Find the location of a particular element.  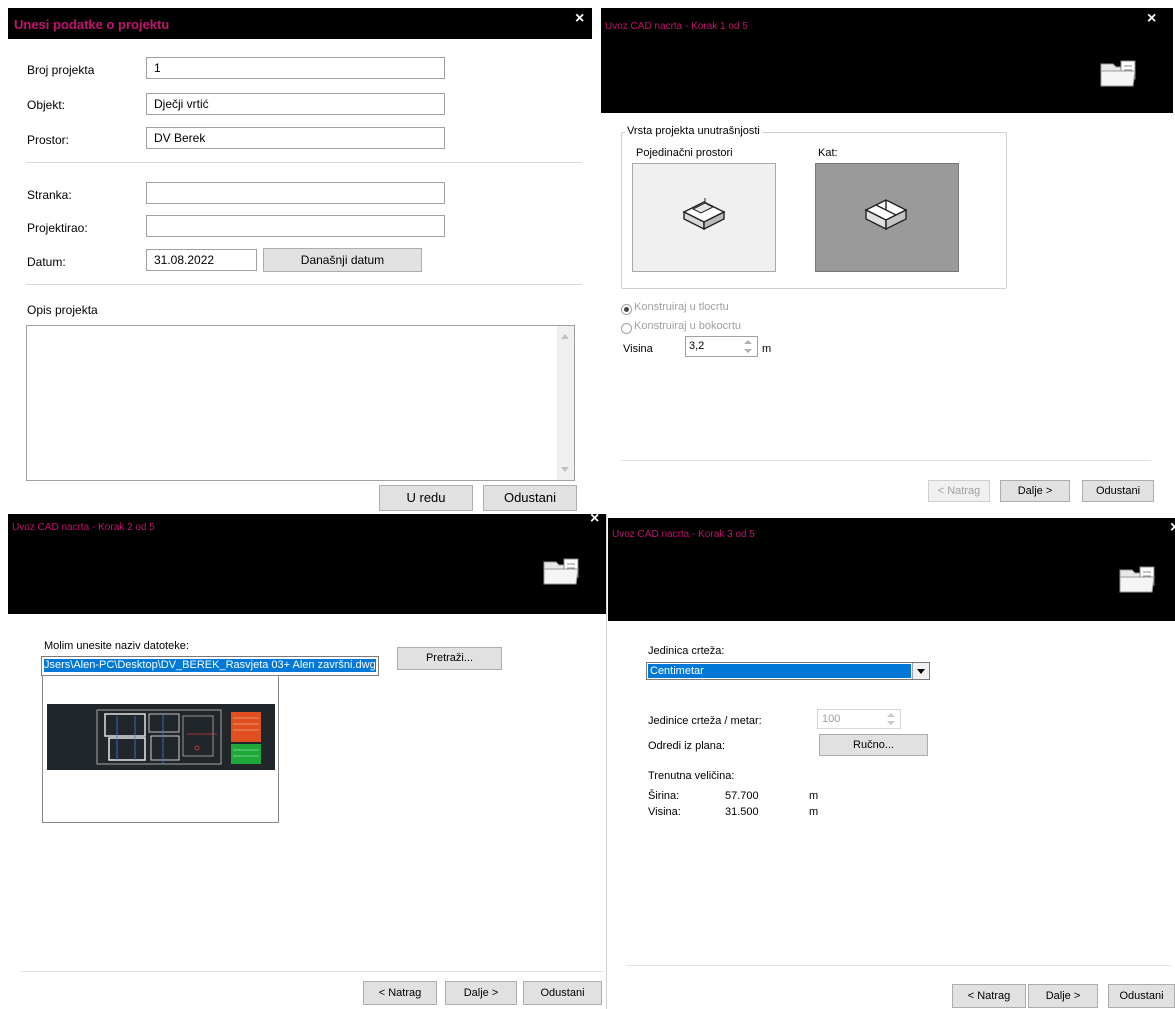

dialog-title: Uvoz CAD nacrta - Korak 3 od 5 is located at coordinates (683, 534).